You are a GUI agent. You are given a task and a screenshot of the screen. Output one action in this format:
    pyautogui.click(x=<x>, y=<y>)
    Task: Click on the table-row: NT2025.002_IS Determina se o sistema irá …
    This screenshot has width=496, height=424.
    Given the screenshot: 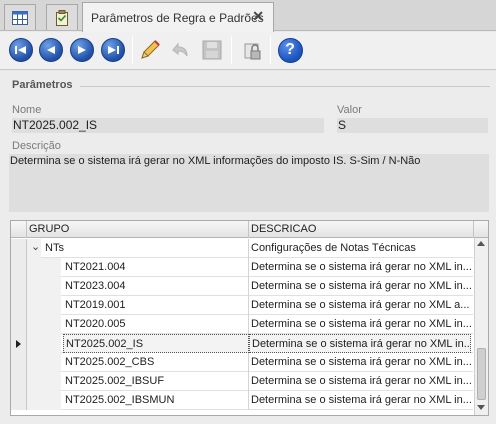 What is the action you would take?
    pyautogui.click(x=242, y=343)
    